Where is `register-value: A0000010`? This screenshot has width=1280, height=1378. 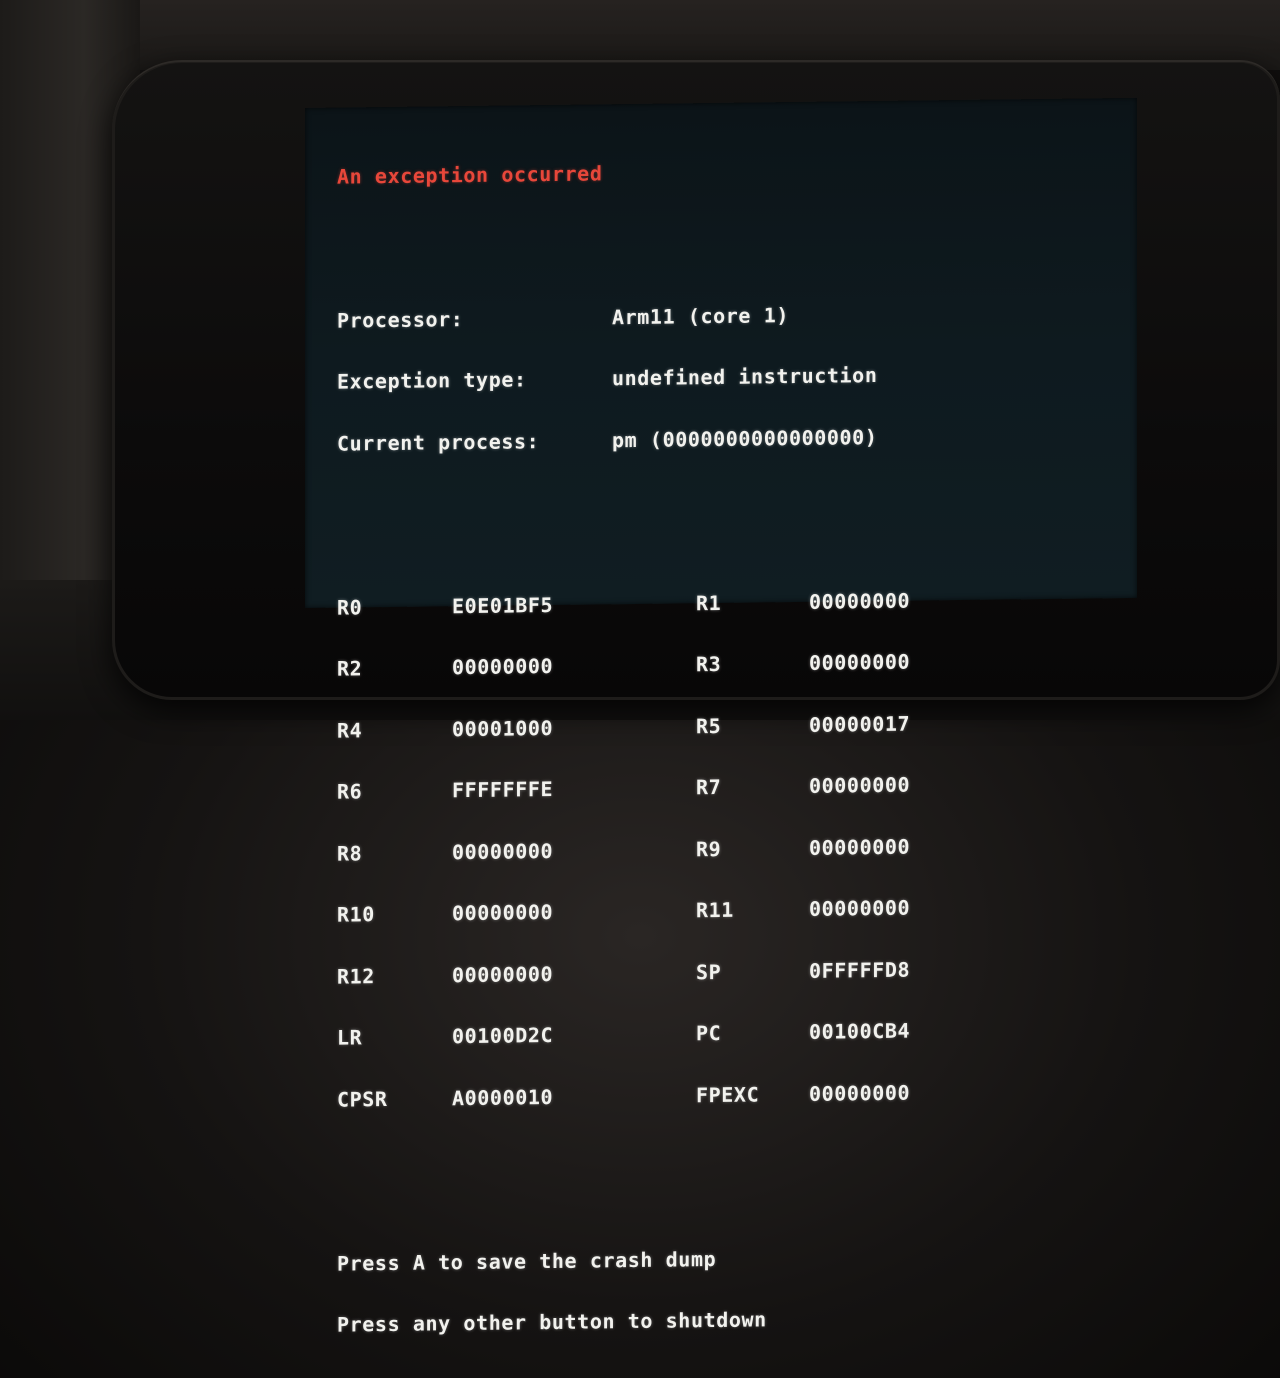
register-value: A0000010 is located at coordinates (503, 1097).